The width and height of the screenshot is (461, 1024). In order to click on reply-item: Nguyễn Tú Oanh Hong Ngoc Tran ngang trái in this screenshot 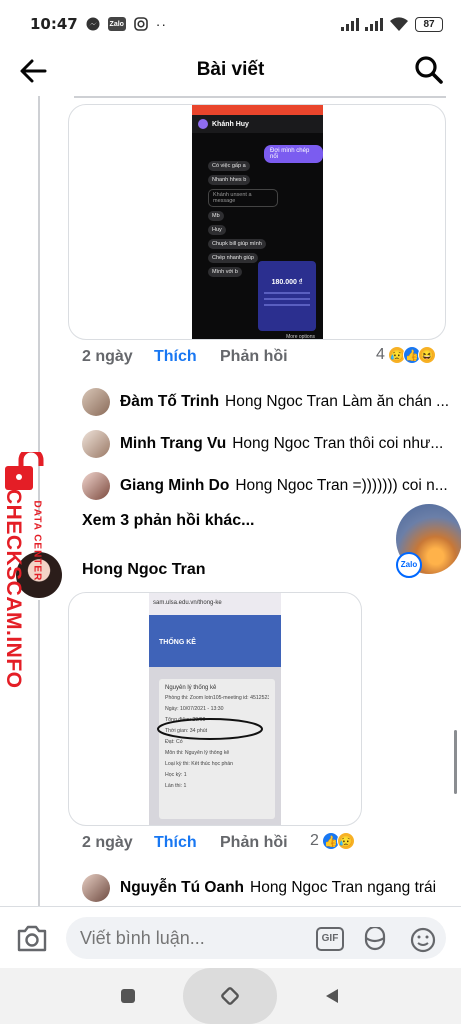, I will do `click(267, 888)`.